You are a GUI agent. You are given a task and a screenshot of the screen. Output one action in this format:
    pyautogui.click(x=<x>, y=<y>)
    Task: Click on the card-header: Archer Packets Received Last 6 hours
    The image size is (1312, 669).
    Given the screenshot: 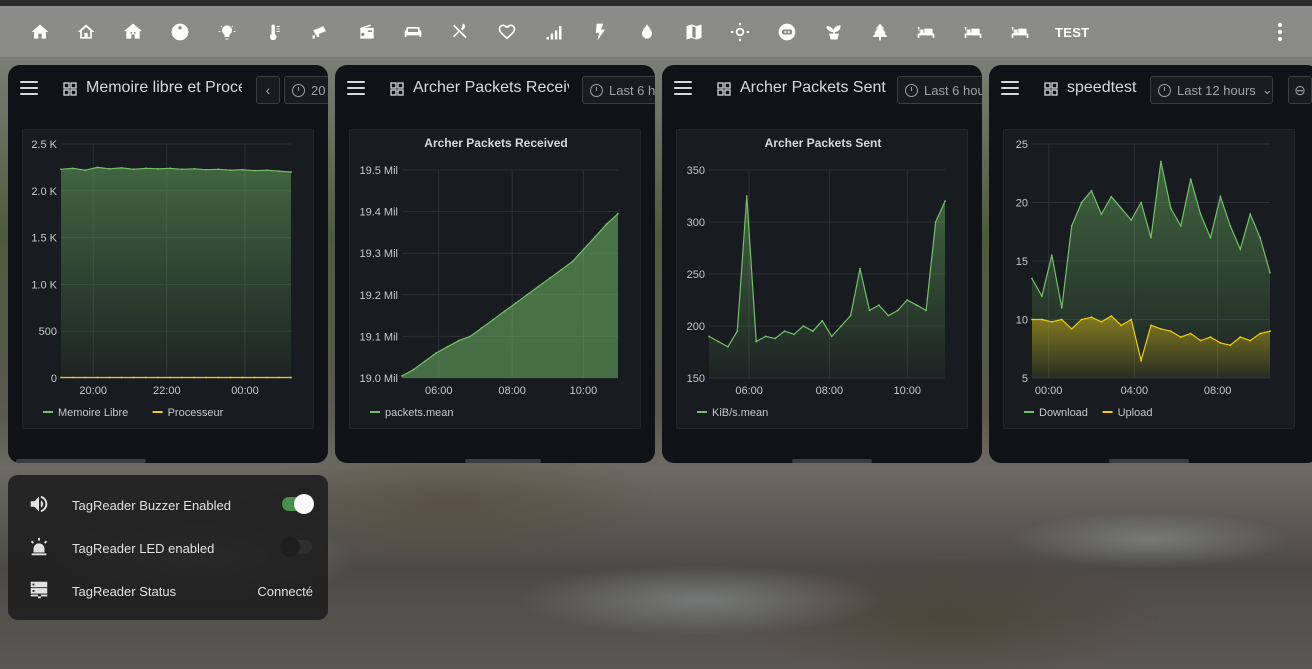 What is the action you would take?
    pyautogui.click(x=495, y=89)
    